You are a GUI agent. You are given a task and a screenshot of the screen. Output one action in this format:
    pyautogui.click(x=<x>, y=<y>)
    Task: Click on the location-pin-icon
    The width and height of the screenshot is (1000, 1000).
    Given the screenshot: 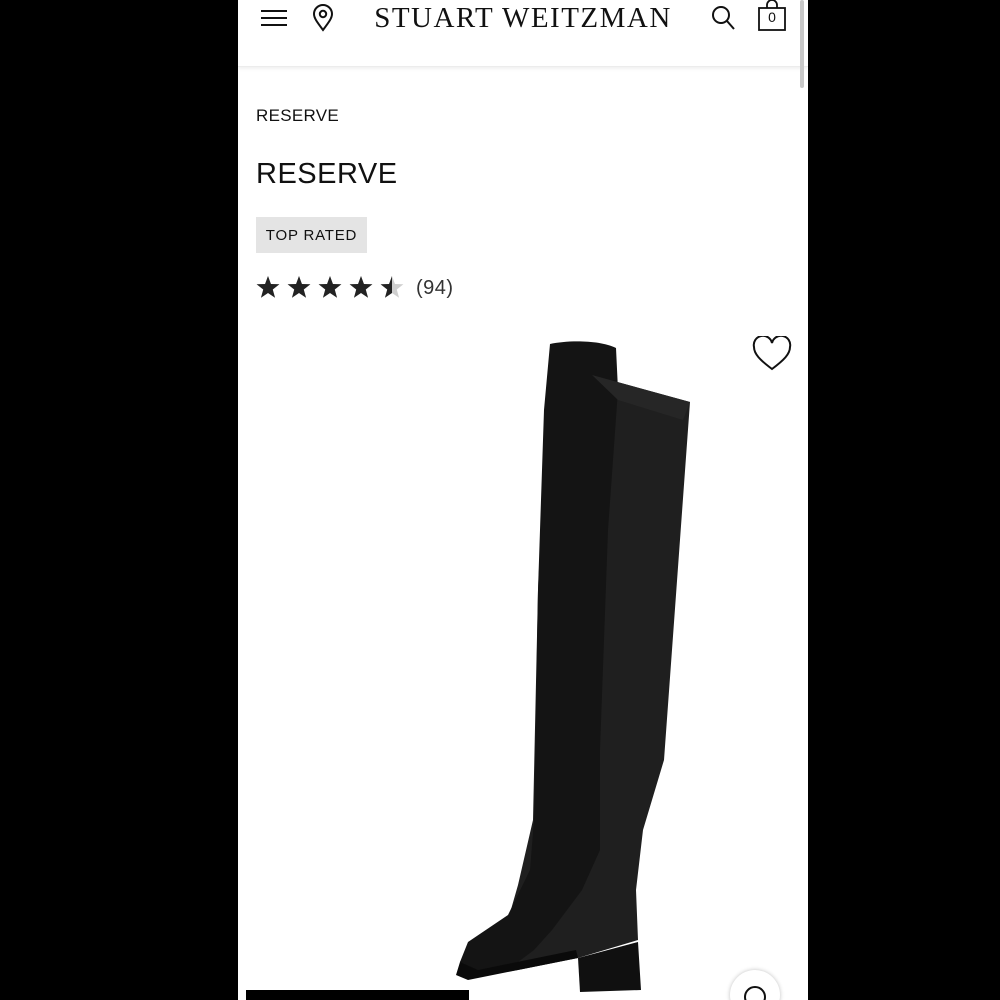 What is the action you would take?
    pyautogui.click(x=323, y=18)
    